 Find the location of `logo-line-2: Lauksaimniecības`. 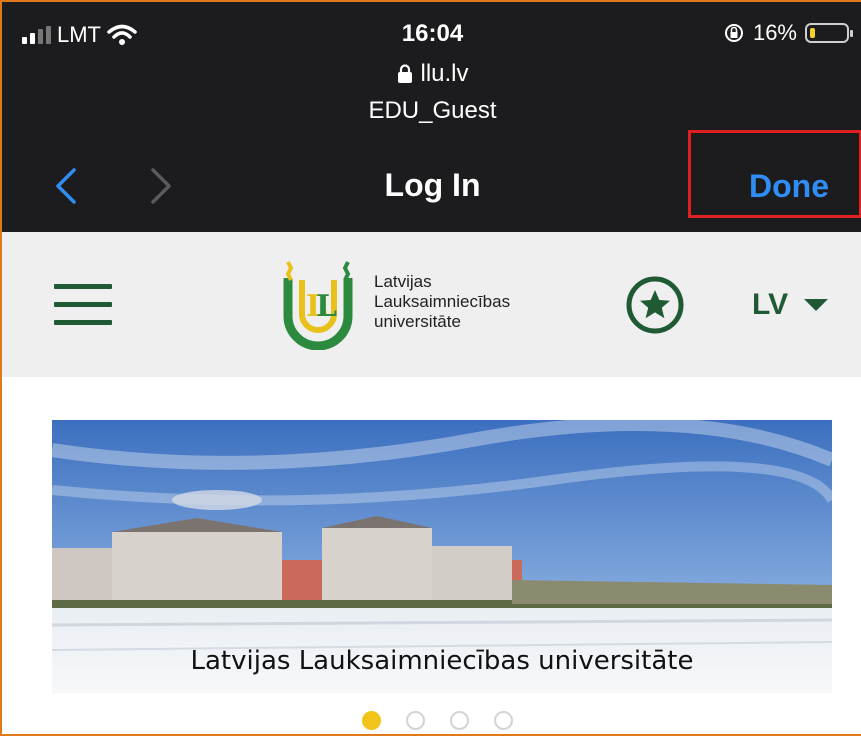

logo-line-2: Lauksaimniecības is located at coordinates (442, 301).